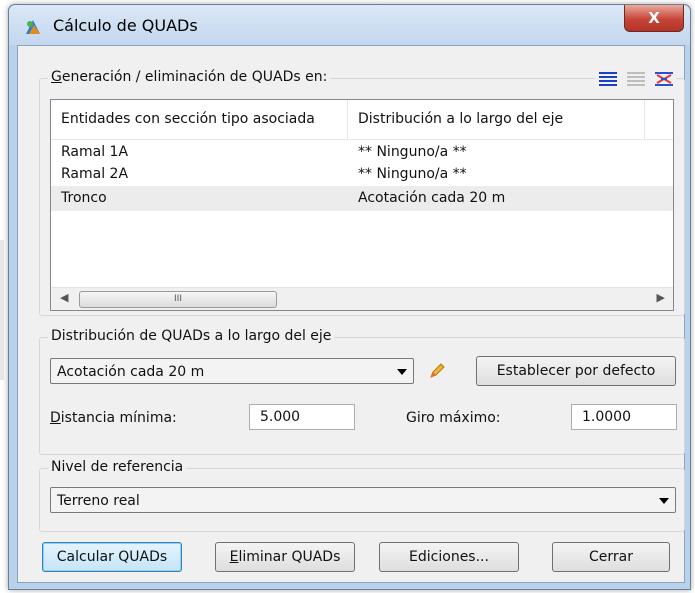 The width and height of the screenshot is (695, 593). Describe the element at coordinates (95, 174) in the screenshot. I see `entity-cell: Ramal 2A` at that location.